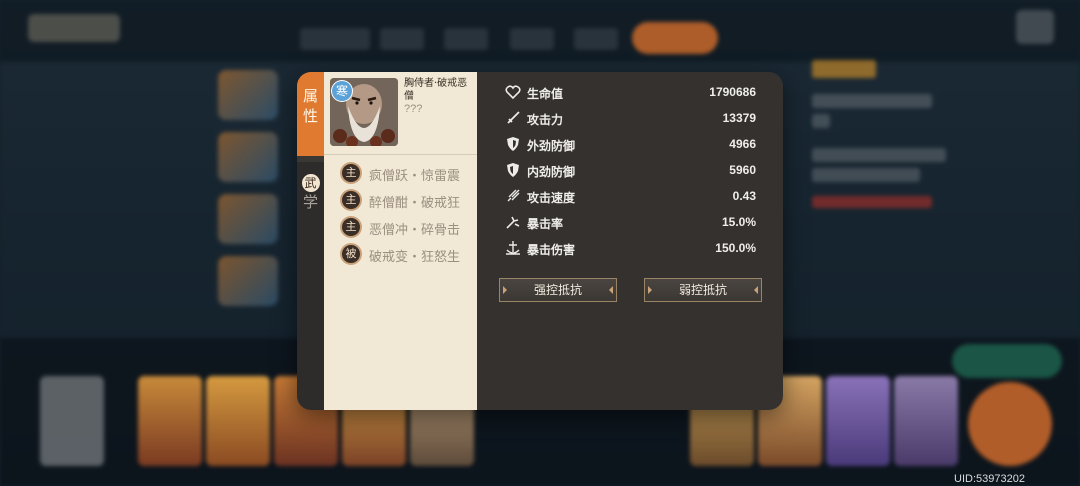  What do you see at coordinates (513, 118) in the screenshot?
I see `sword-icon` at bounding box center [513, 118].